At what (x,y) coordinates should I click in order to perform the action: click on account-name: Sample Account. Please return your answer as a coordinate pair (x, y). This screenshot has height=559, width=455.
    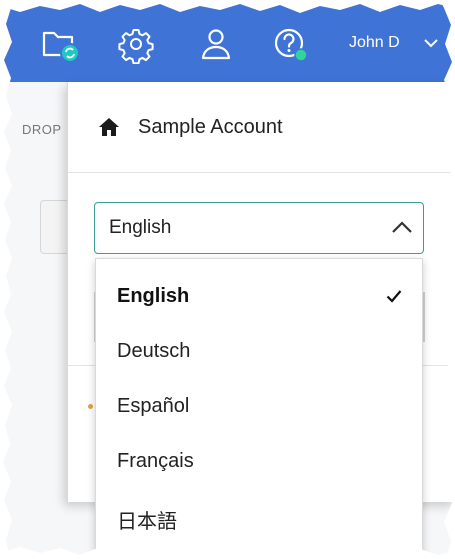
    Looking at the image, I should click on (210, 127).